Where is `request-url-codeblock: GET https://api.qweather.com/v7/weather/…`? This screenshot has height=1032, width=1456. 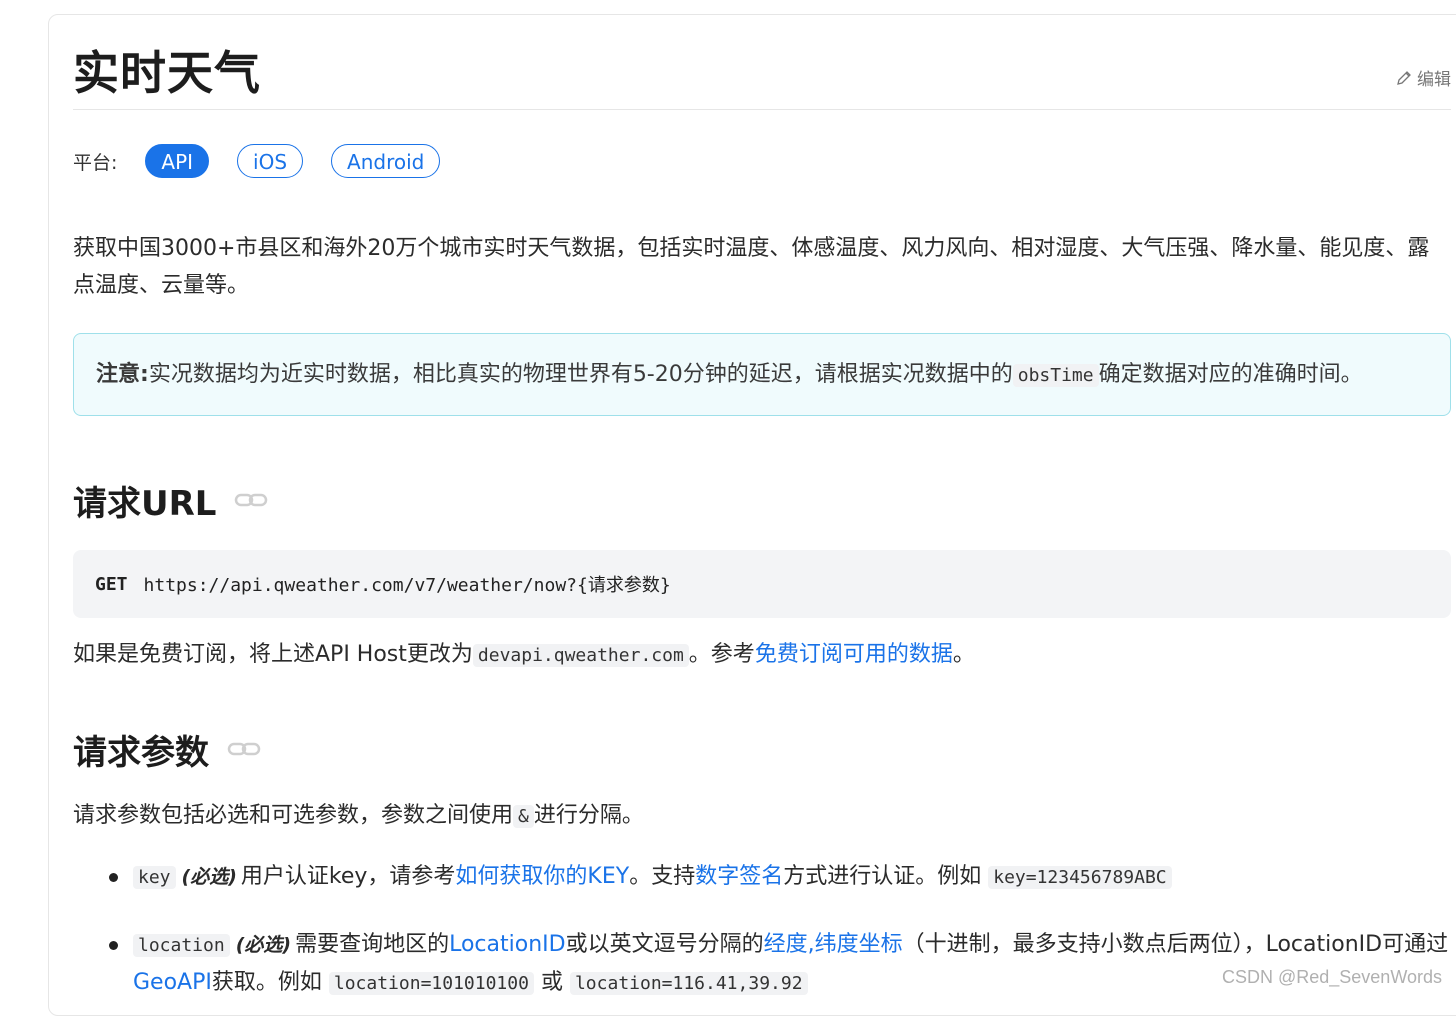 request-url-codeblock: GET https://api.qweather.com/v7/weather/… is located at coordinates (762, 584).